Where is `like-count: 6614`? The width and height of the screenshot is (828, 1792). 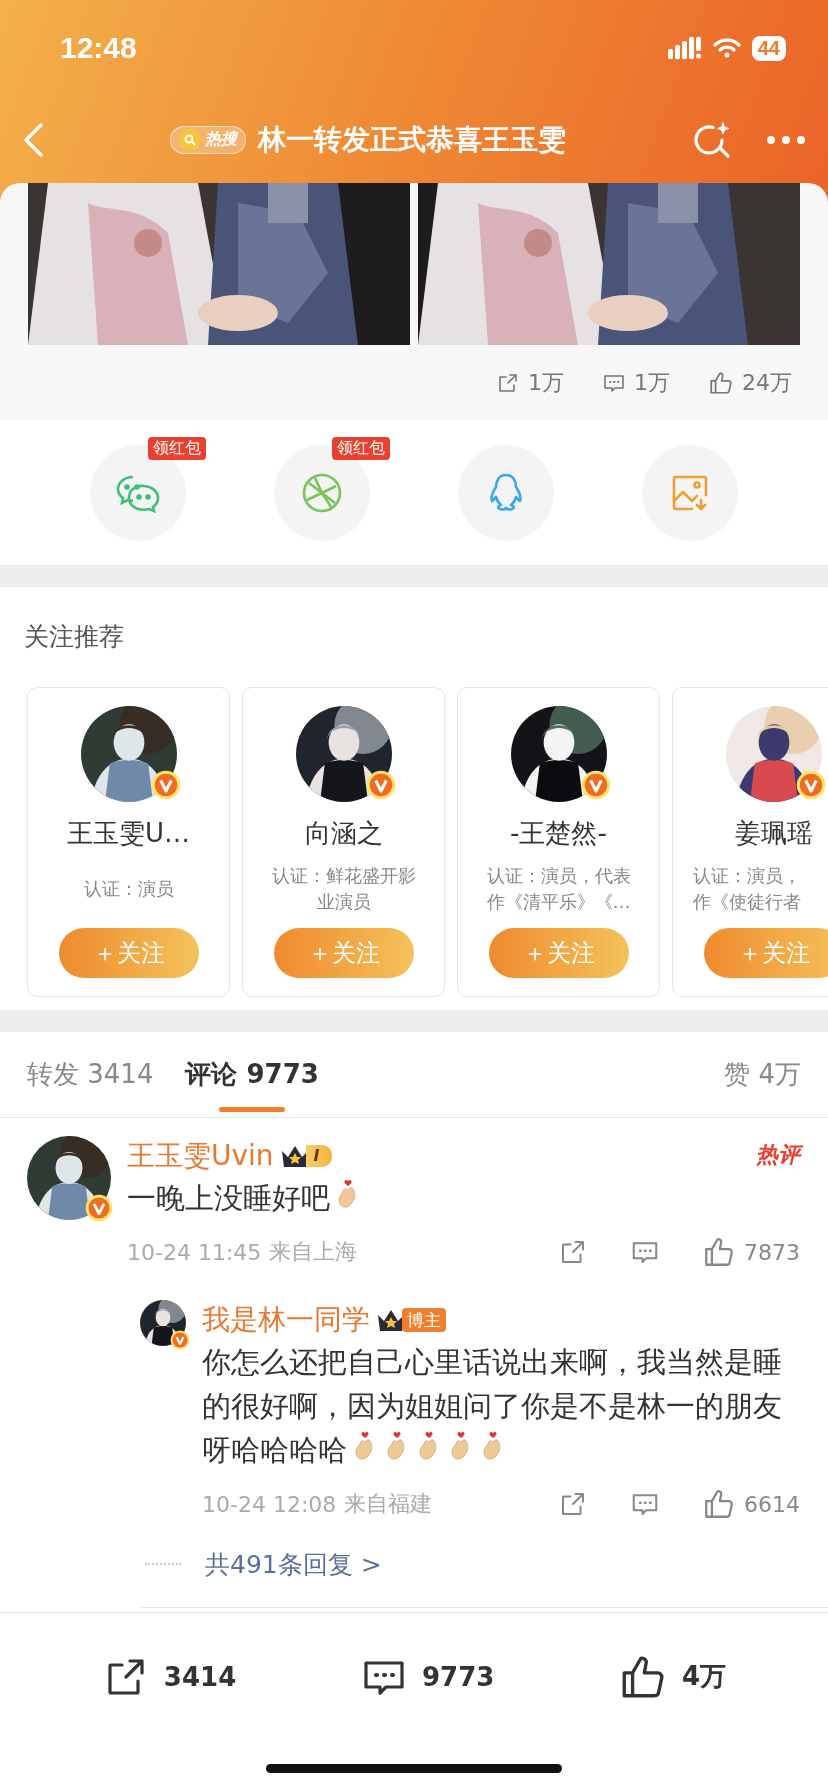 like-count: 6614 is located at coordinates (772, 1504).